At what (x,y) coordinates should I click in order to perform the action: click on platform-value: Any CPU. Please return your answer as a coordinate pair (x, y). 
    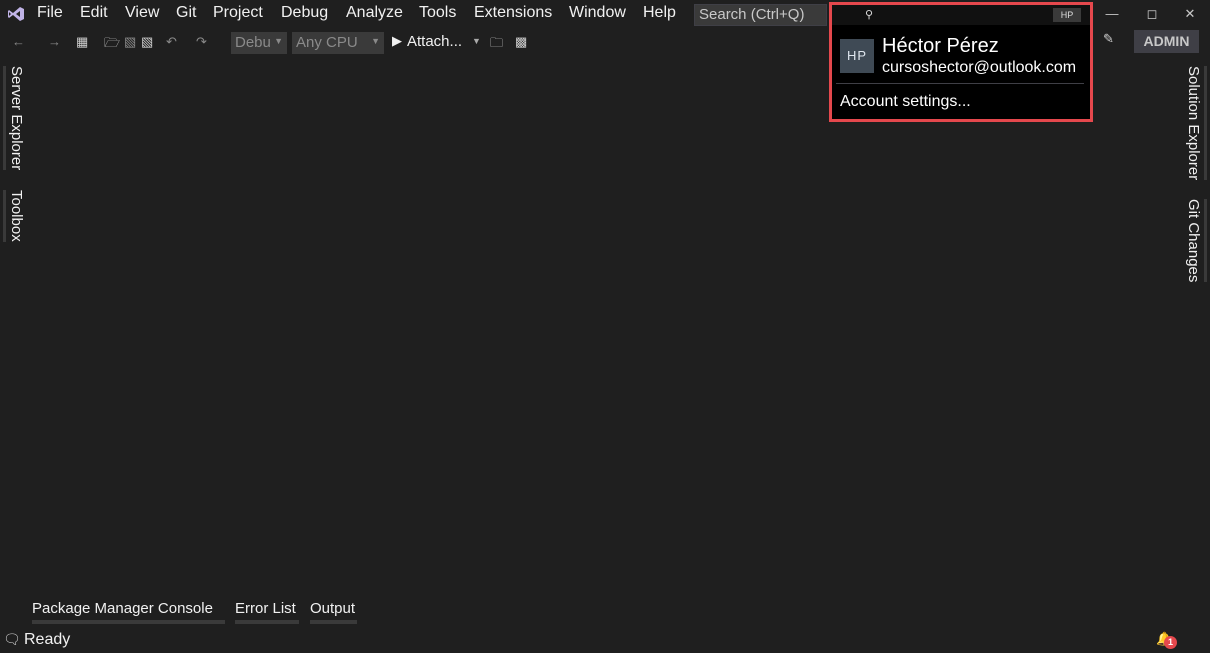
    Looking at the image, I should click on (327, 42).